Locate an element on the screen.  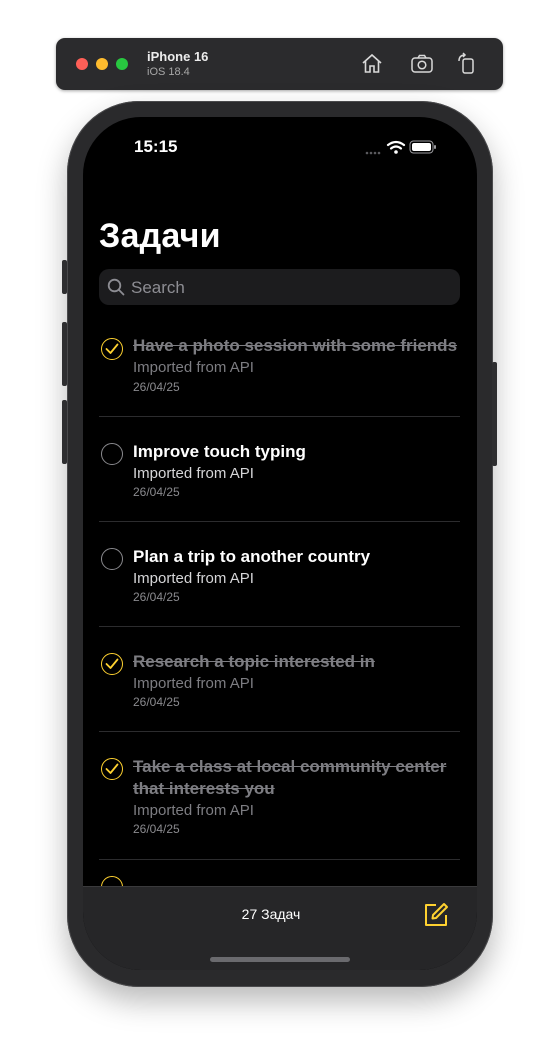
screenshot-icon is located at coordinates (422, 64).